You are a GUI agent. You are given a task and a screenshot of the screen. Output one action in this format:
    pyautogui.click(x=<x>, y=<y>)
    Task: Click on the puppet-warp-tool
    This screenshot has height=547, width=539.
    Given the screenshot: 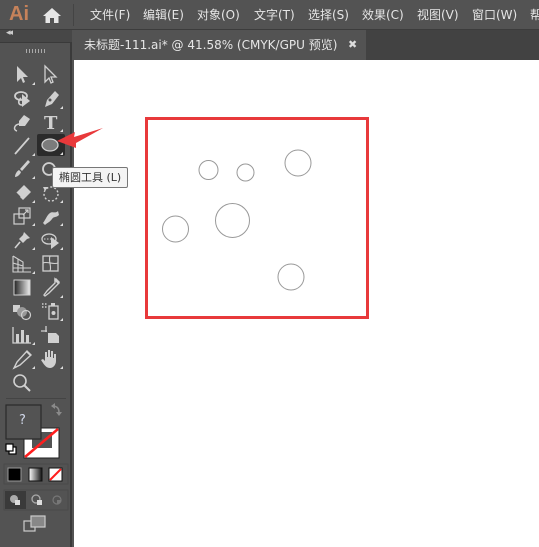 What is the action you would take?
    pyautogui.click(x=23, y=240)
    